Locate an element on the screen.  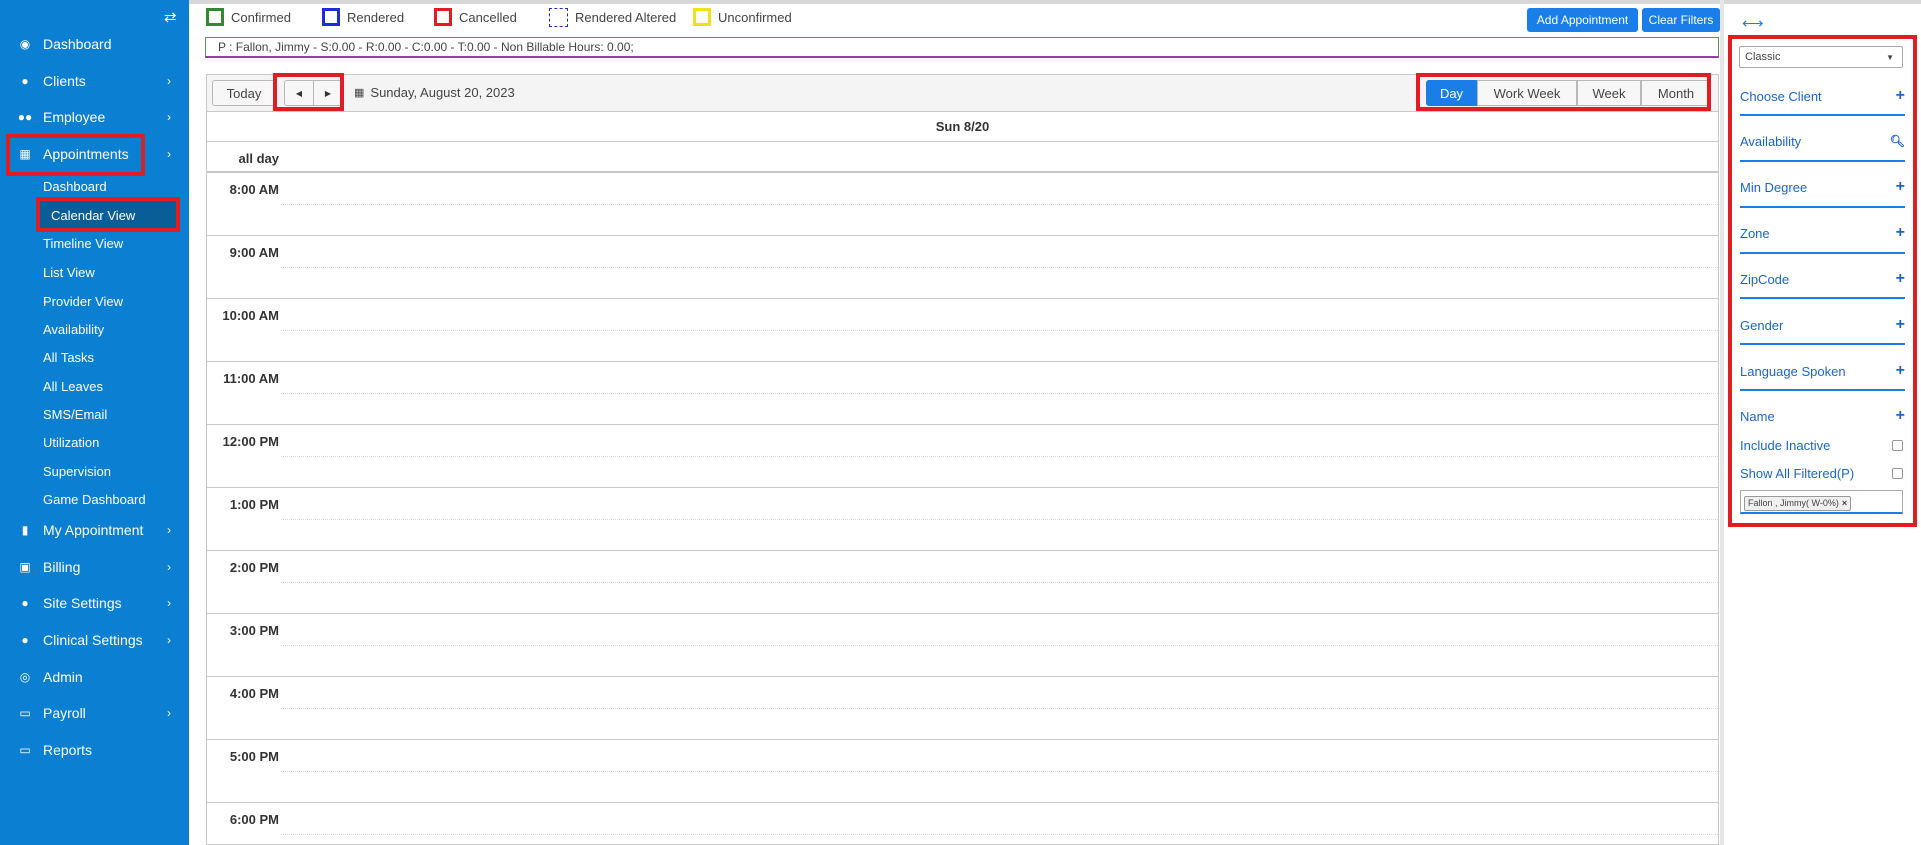
filter-min-degree: Min Degree + is located at coordinates (1822, 187).